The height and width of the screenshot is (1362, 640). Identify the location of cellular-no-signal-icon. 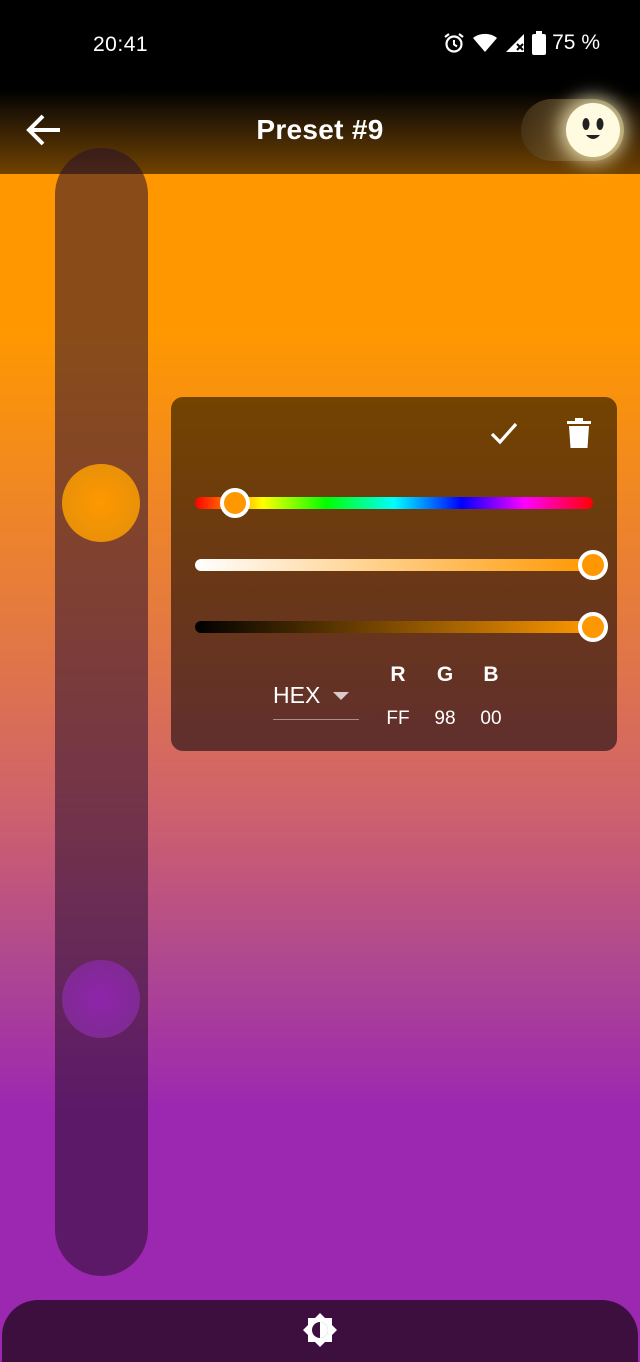
(515, 43).